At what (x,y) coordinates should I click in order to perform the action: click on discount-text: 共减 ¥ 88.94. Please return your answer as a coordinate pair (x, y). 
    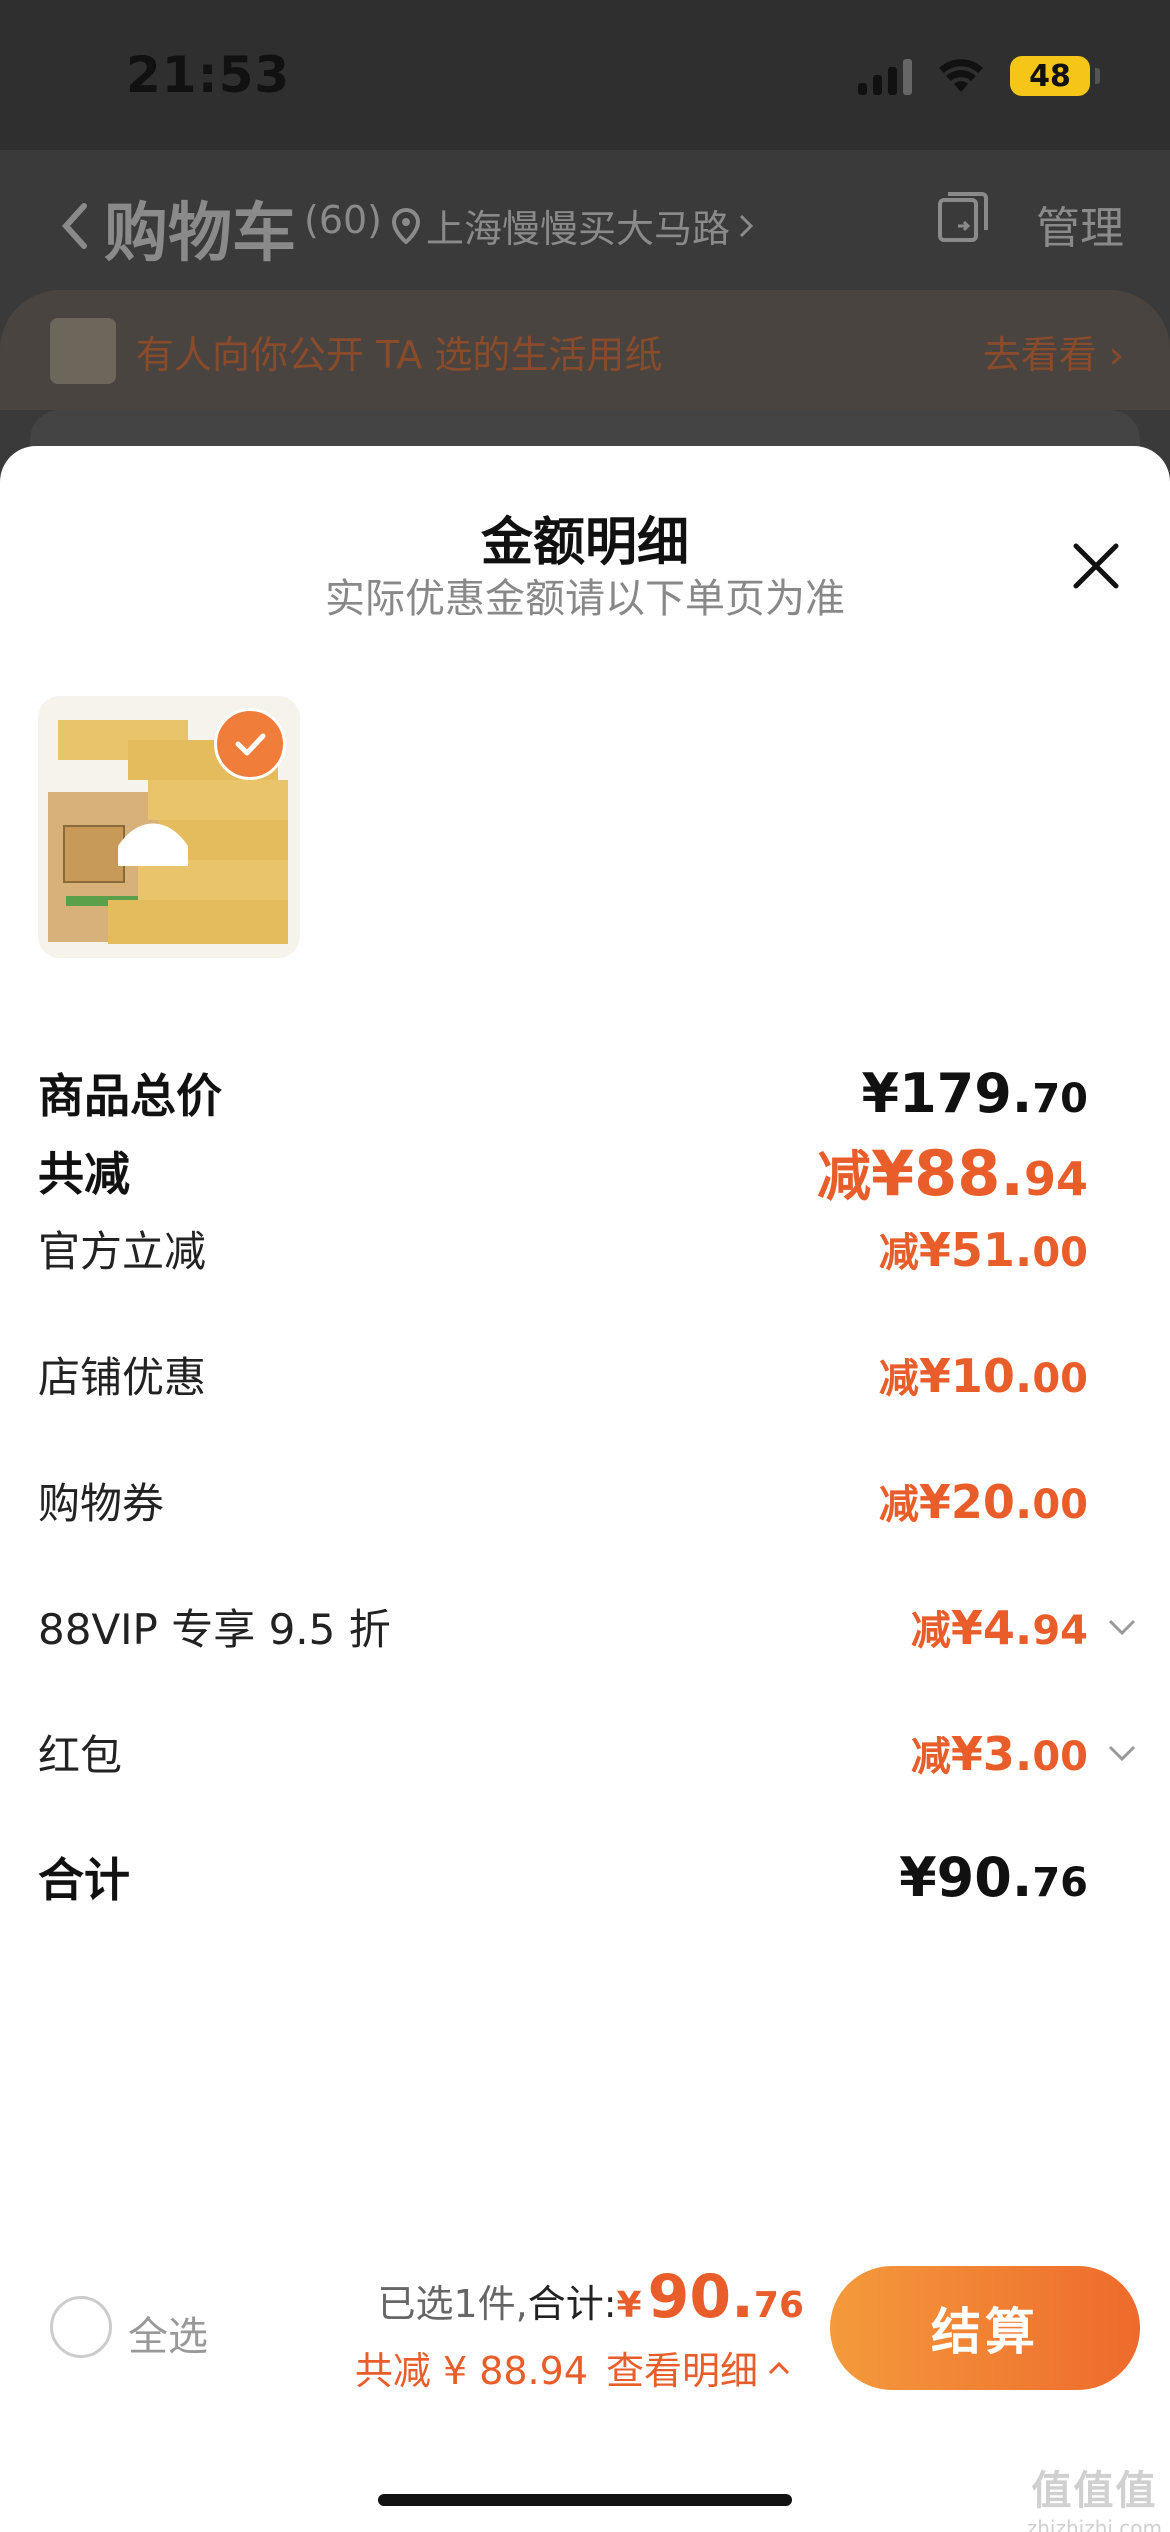
    Looking at the image, I should click on (471, 2371).